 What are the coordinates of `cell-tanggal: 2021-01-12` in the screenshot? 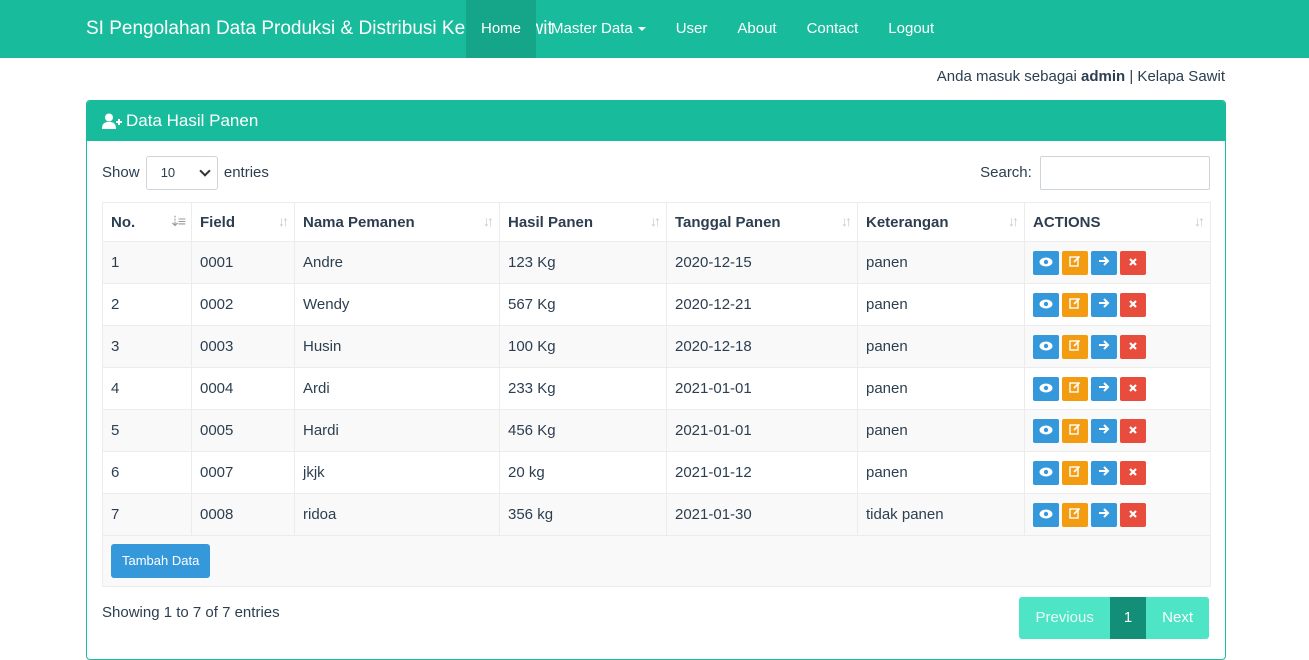 It's located at (762, 472).